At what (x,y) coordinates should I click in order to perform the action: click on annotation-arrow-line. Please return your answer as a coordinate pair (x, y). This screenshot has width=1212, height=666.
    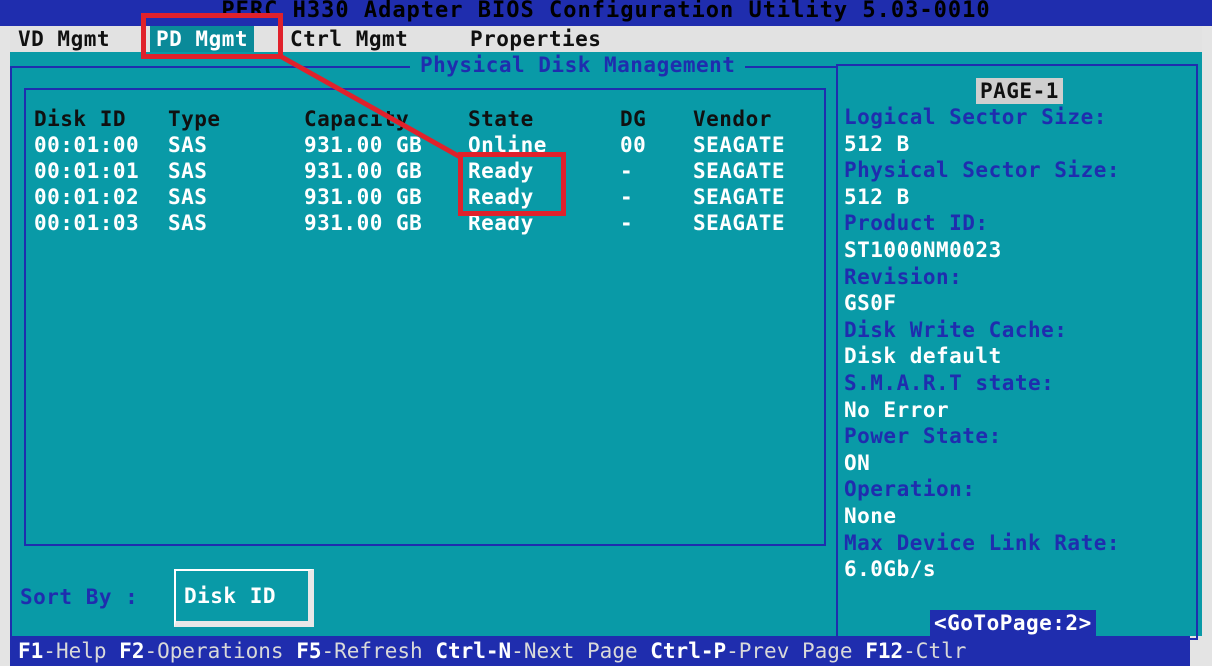
    Looking at the image, I should click on (371, 107).